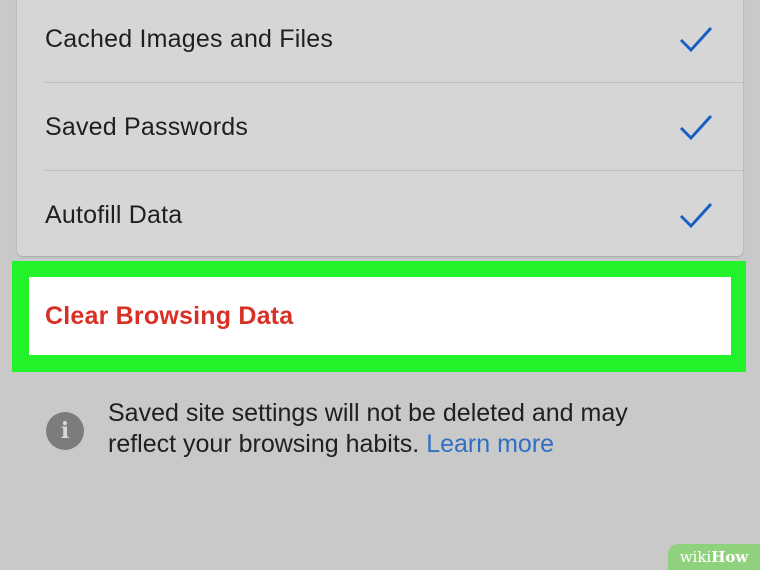 The height and width of the screenshot is (570, 760). What do you see at coordinates (380, 215) in the screenshot?
I see `option-autofill-data: Autofill Data` at bounding box center [380, 215].